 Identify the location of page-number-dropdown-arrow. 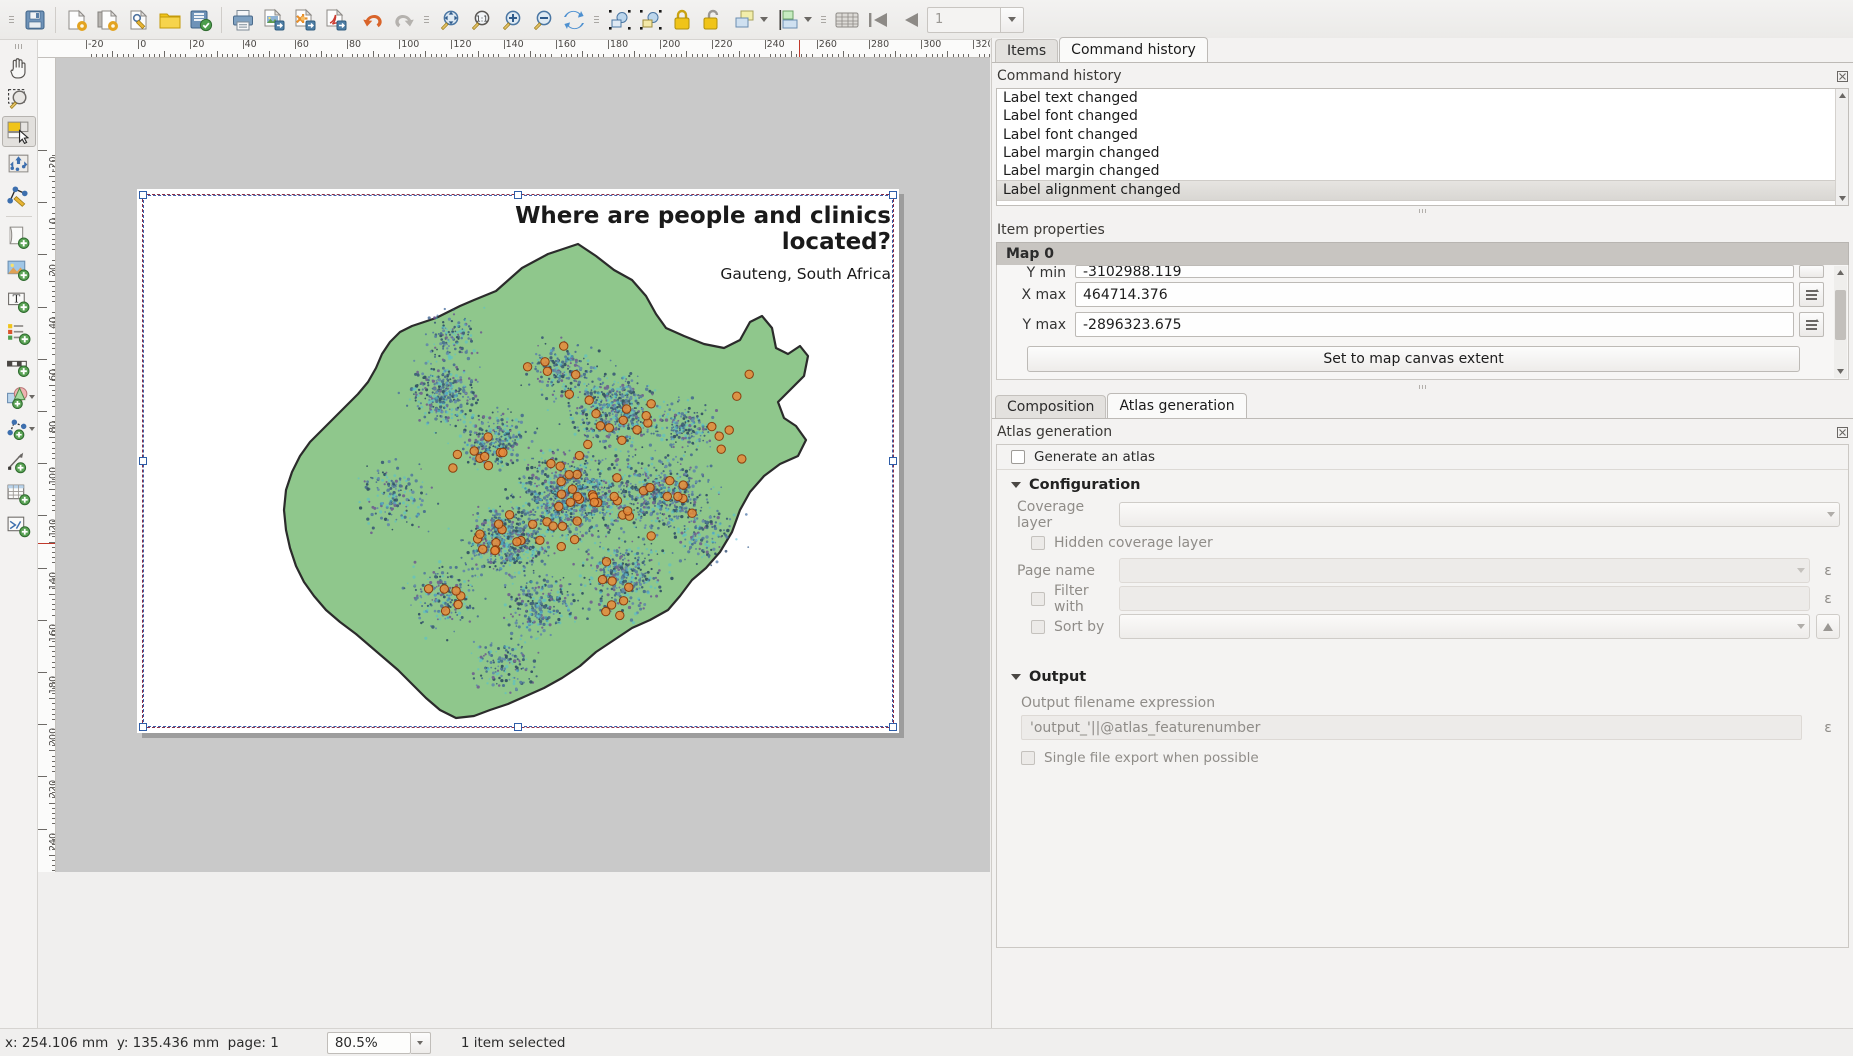
(1012, 19).